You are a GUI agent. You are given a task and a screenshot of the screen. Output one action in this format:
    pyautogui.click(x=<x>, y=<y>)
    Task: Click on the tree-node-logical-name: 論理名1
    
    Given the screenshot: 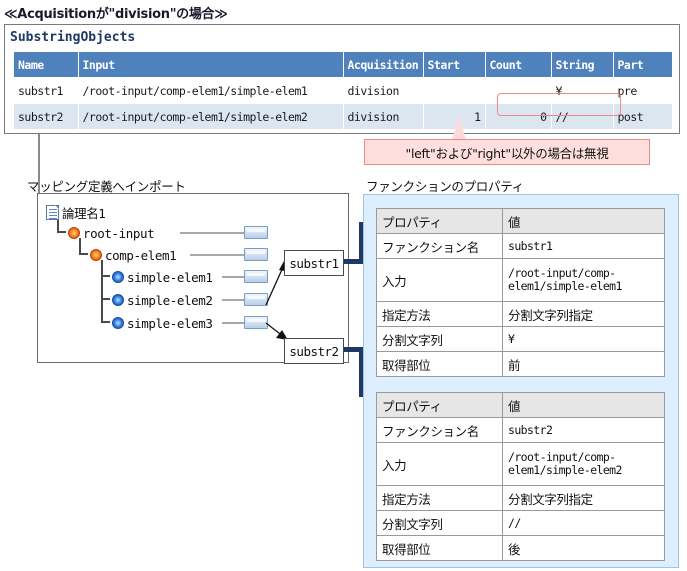 What is the action you would take?
    pyautogui.click(x=76, y=212)
    